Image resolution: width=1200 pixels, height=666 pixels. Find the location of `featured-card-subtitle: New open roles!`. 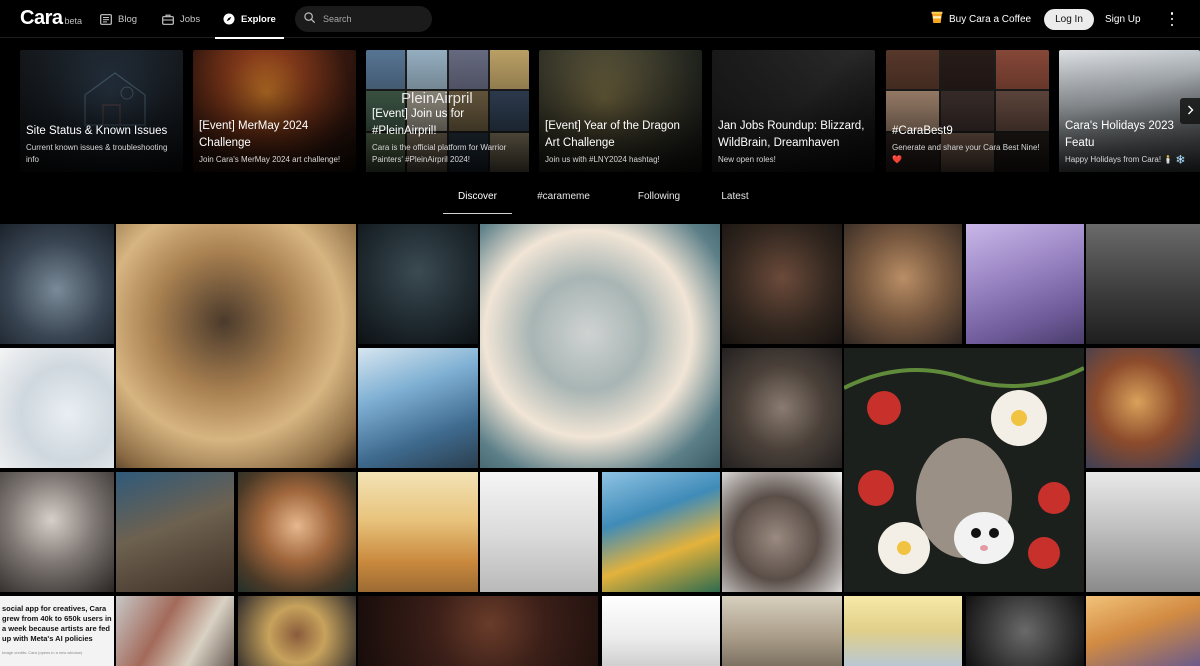

featured-card-subtitle: New open roles! is located at coordinates (747, 159).